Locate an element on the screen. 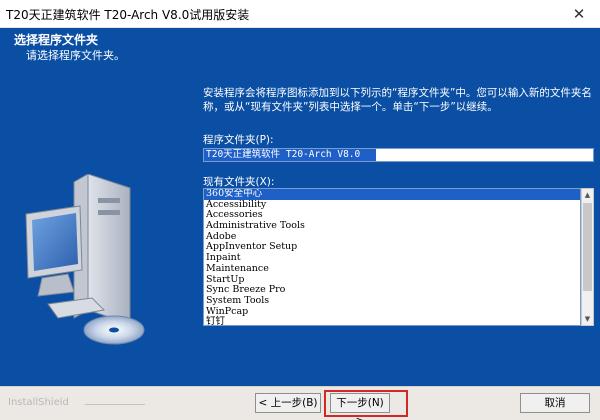 The image size is (600, 420). program-folder-label: 程序文件夹(P): is located at coordinates (238, 140).